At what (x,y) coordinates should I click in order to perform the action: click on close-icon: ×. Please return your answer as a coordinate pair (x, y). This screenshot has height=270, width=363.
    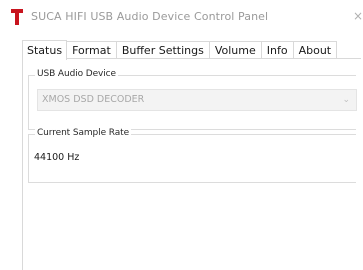
    Looking at the image, I should click on (357, 16).